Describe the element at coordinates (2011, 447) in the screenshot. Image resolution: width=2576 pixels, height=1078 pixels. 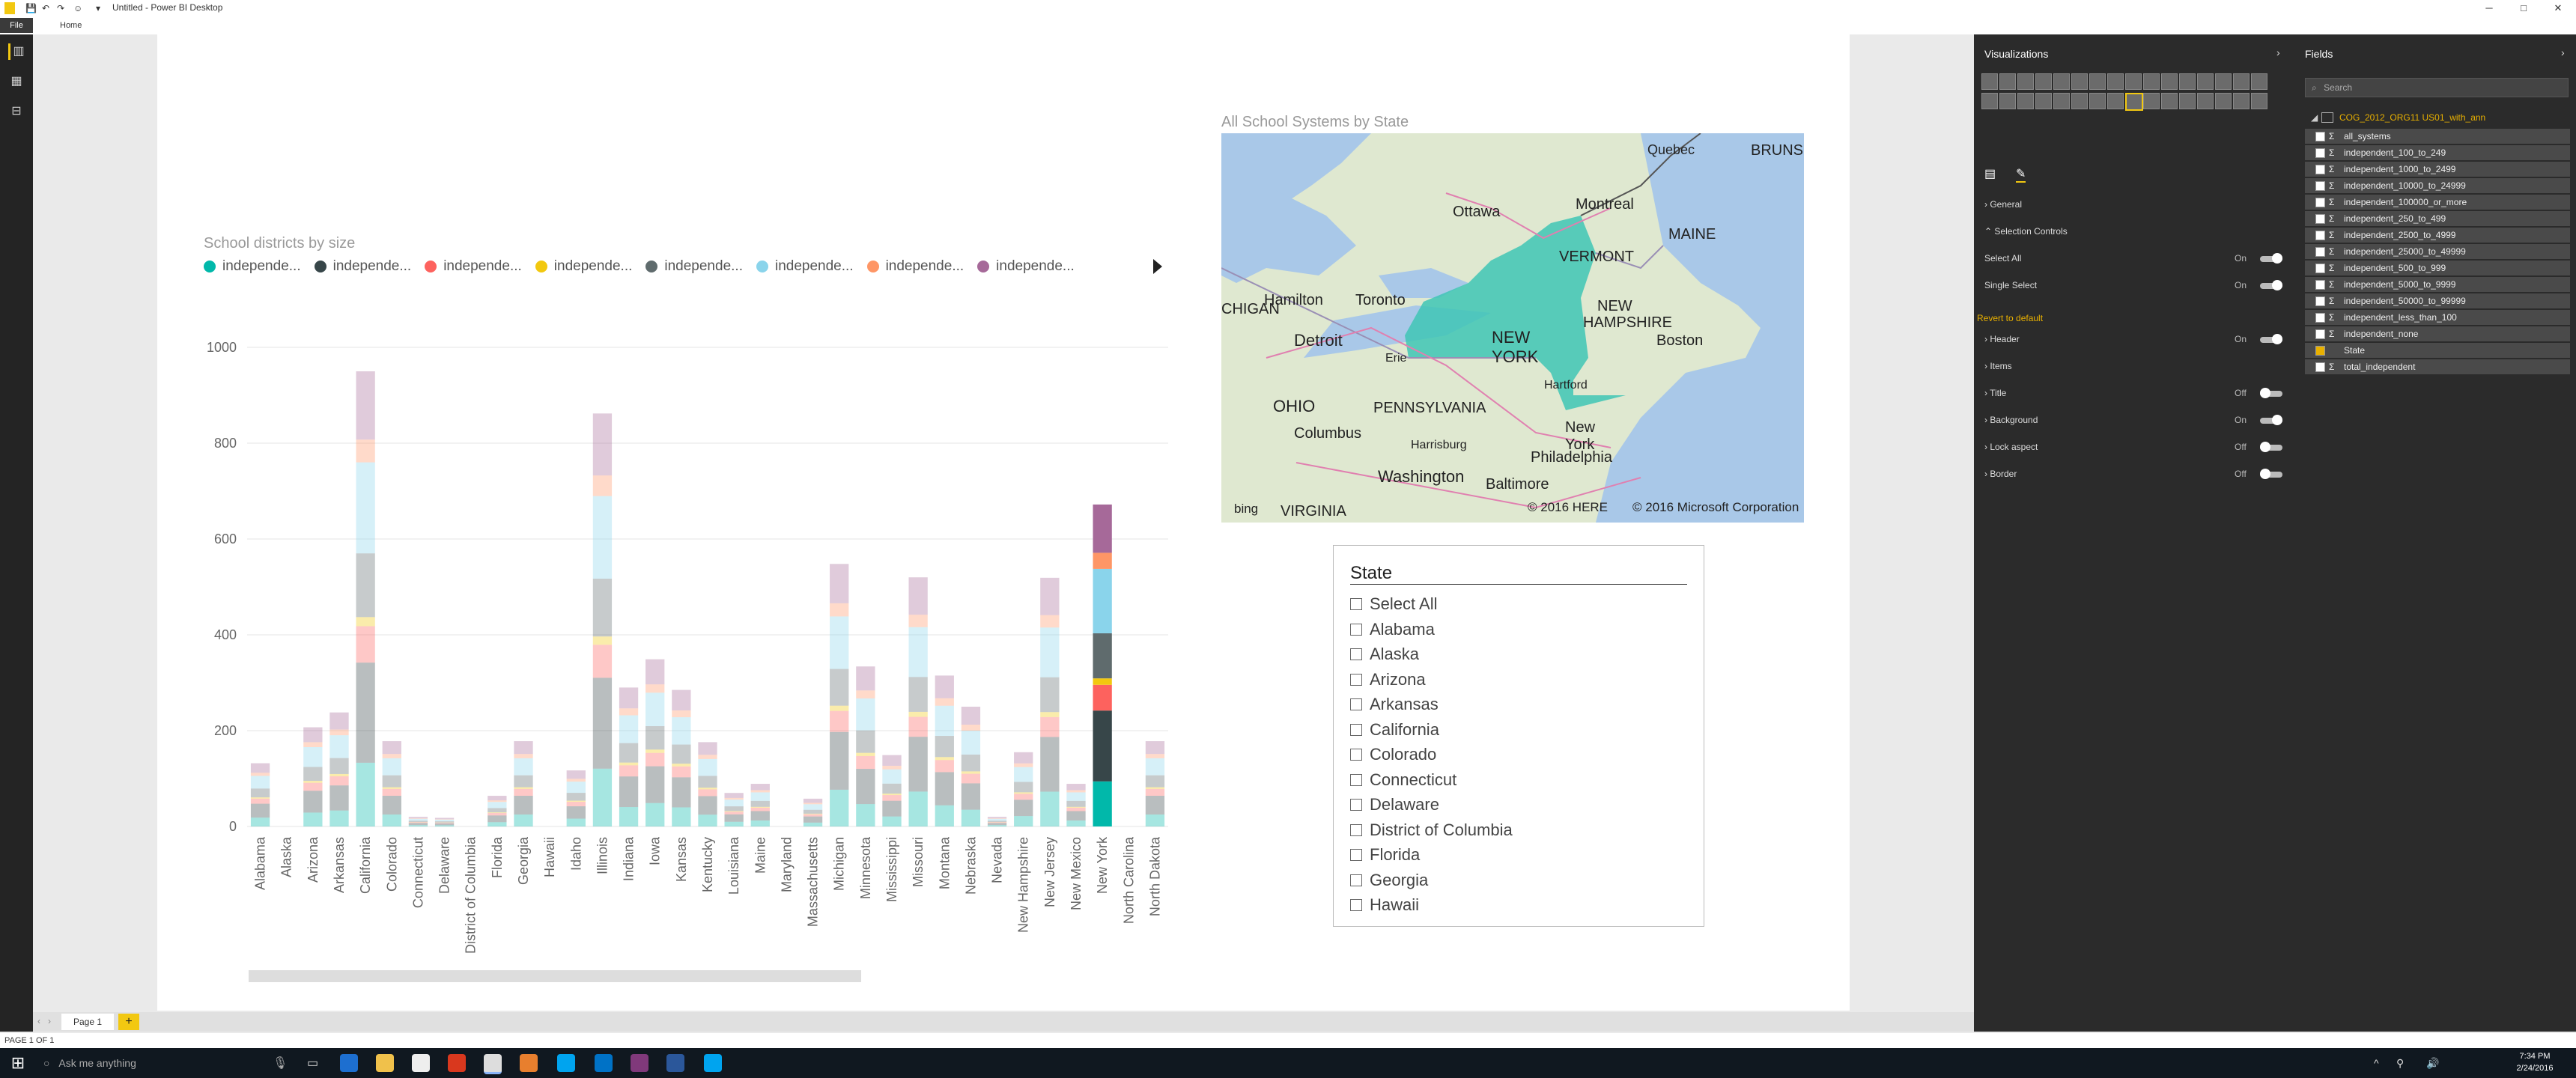
I see `format-section: › Lock aspect` at that location.